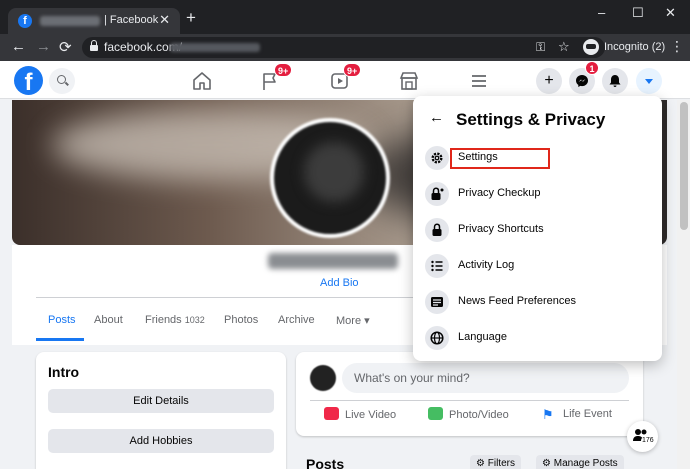 This screenshot has width=690, height=469. Describe the element at coordinates (495, 462) in the screenshot. I see `filters-button: ⚙ Filters` at that location.